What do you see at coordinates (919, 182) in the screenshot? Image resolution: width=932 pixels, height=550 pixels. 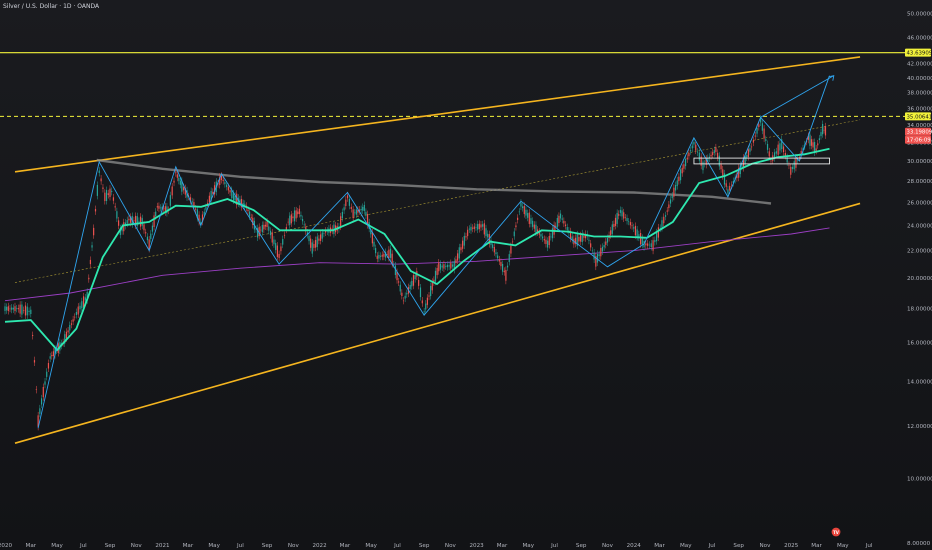 I see `price-tick-label: 28.00000` at bounding box center [919, 182].